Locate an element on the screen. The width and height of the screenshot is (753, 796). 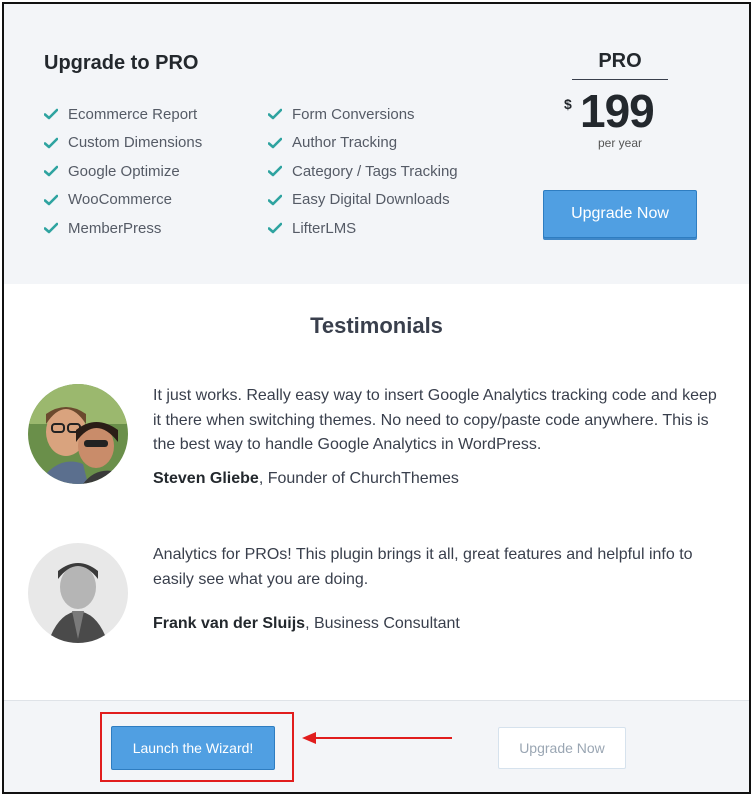
feature-label: Ecommerce Report is located at coordinates (133, 114).